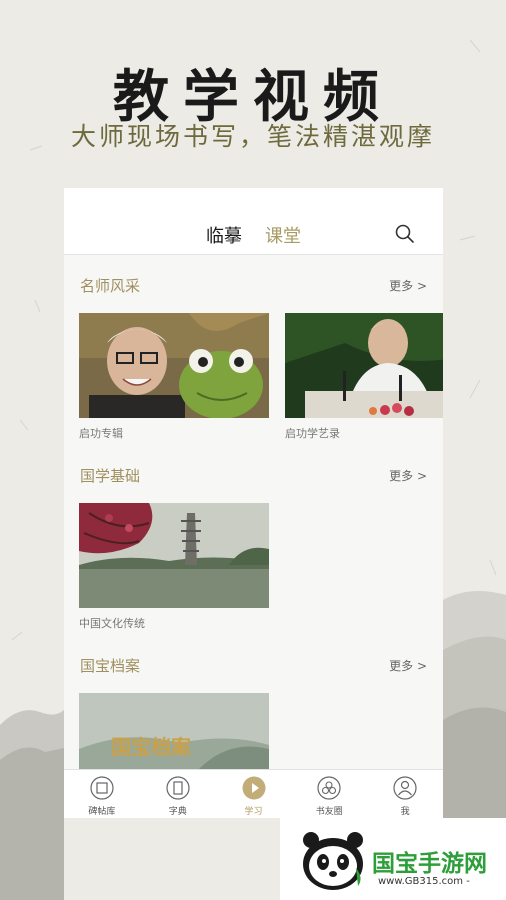 This screenshot has height=900, width=506. I want to click on tab-copy: 临摹, so click(224, 235).